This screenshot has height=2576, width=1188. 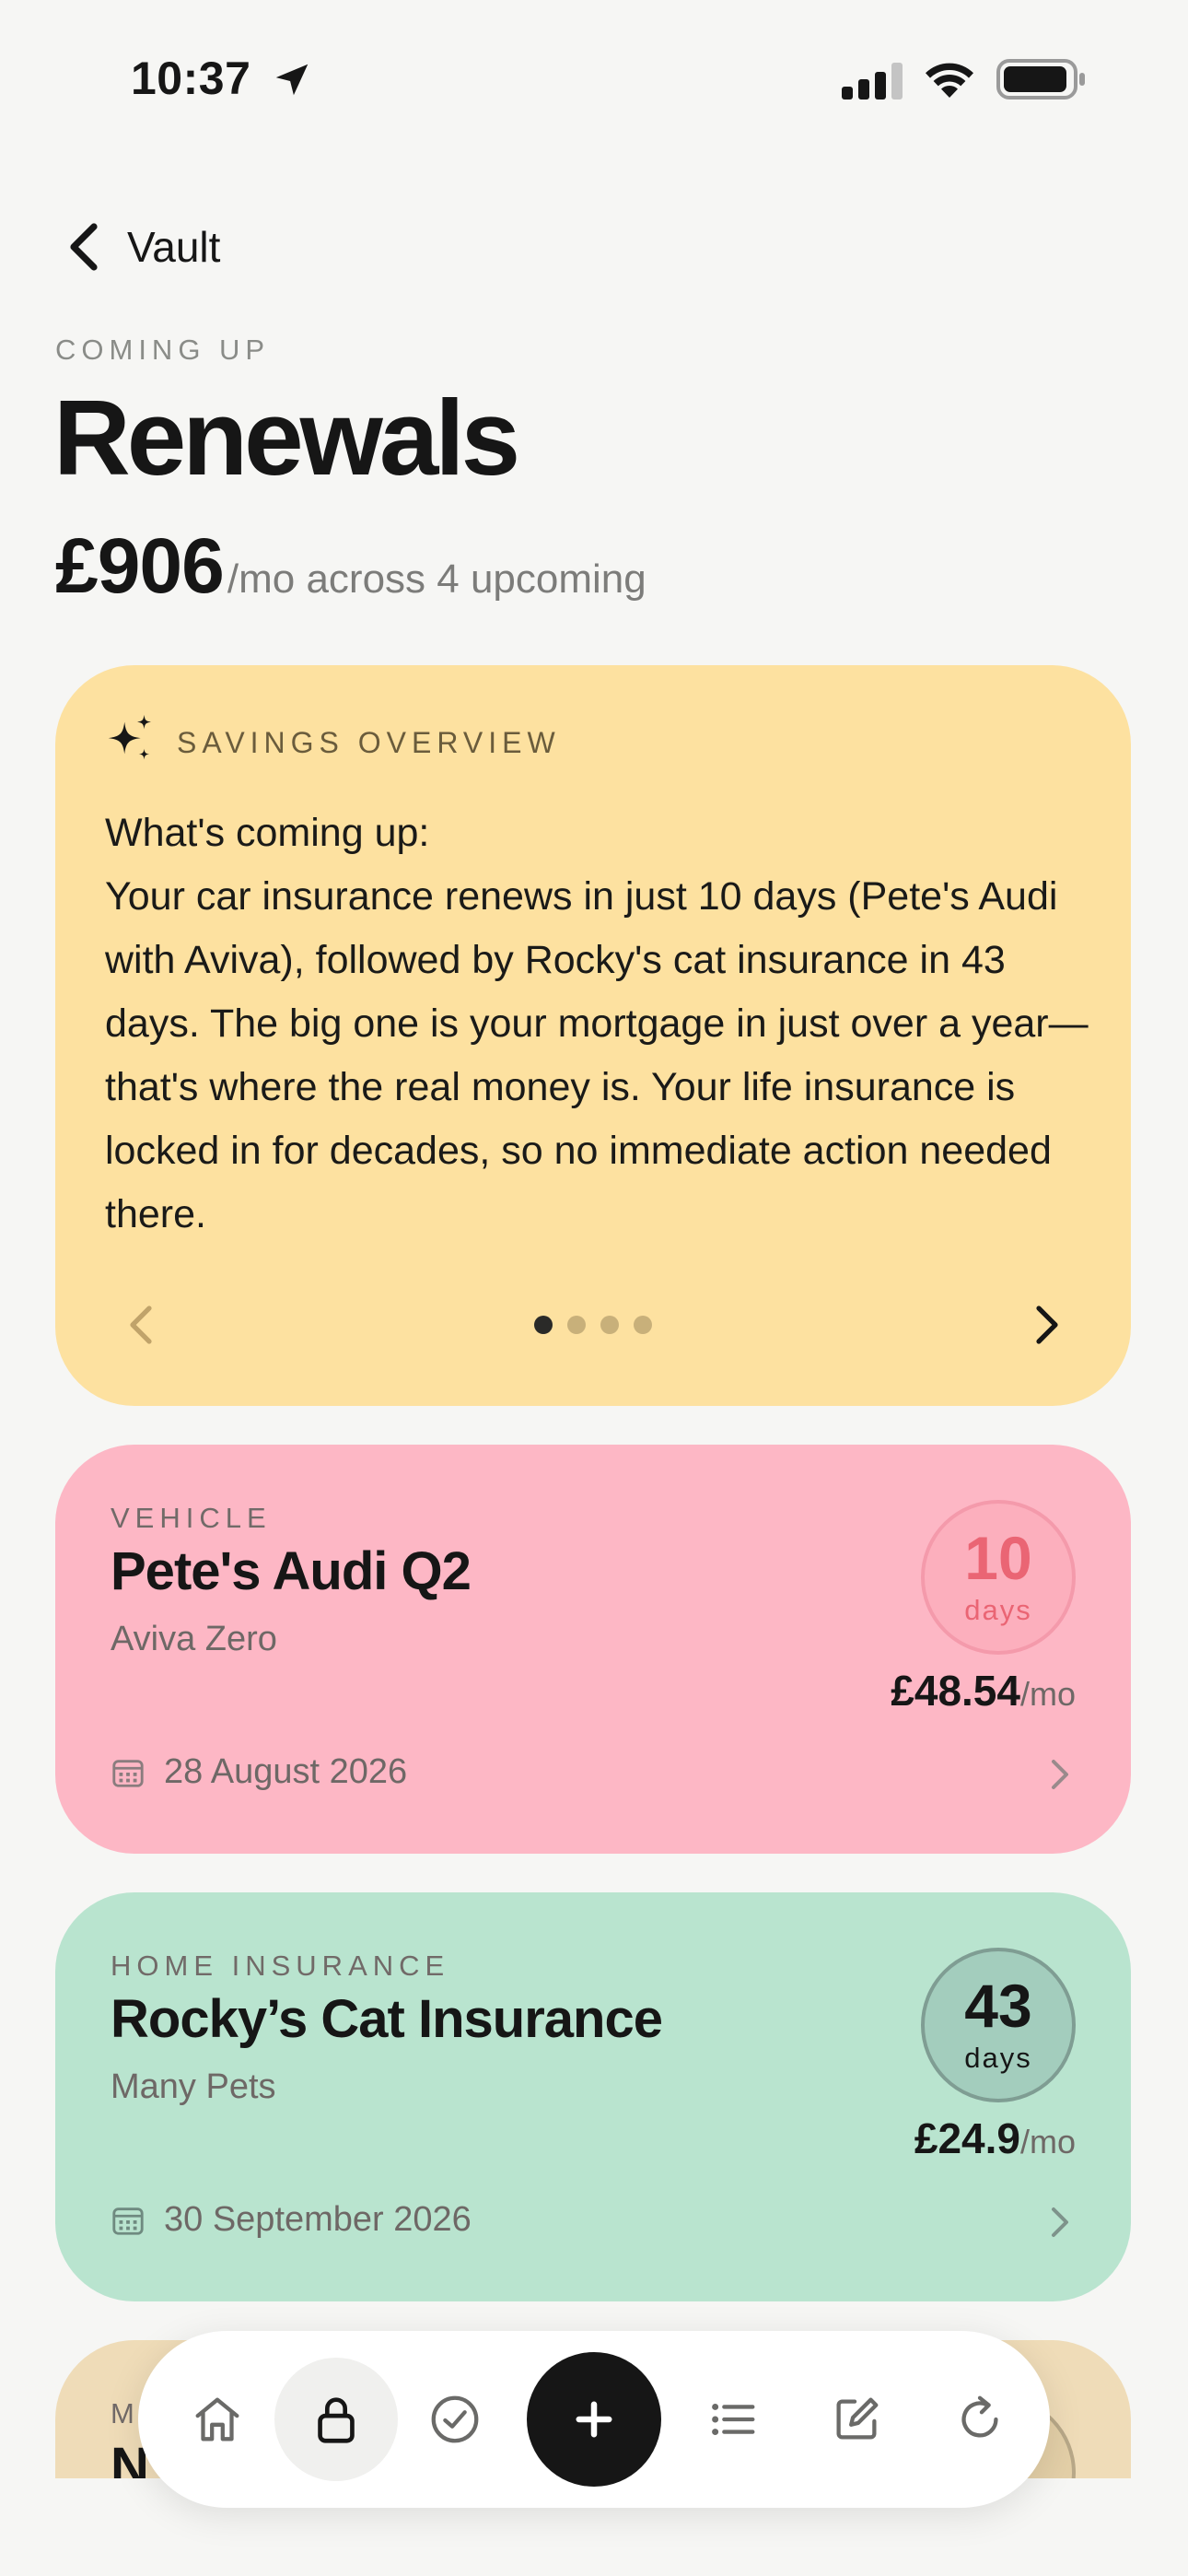 I want to click on edit-icon, so click(x=857, y=2418).